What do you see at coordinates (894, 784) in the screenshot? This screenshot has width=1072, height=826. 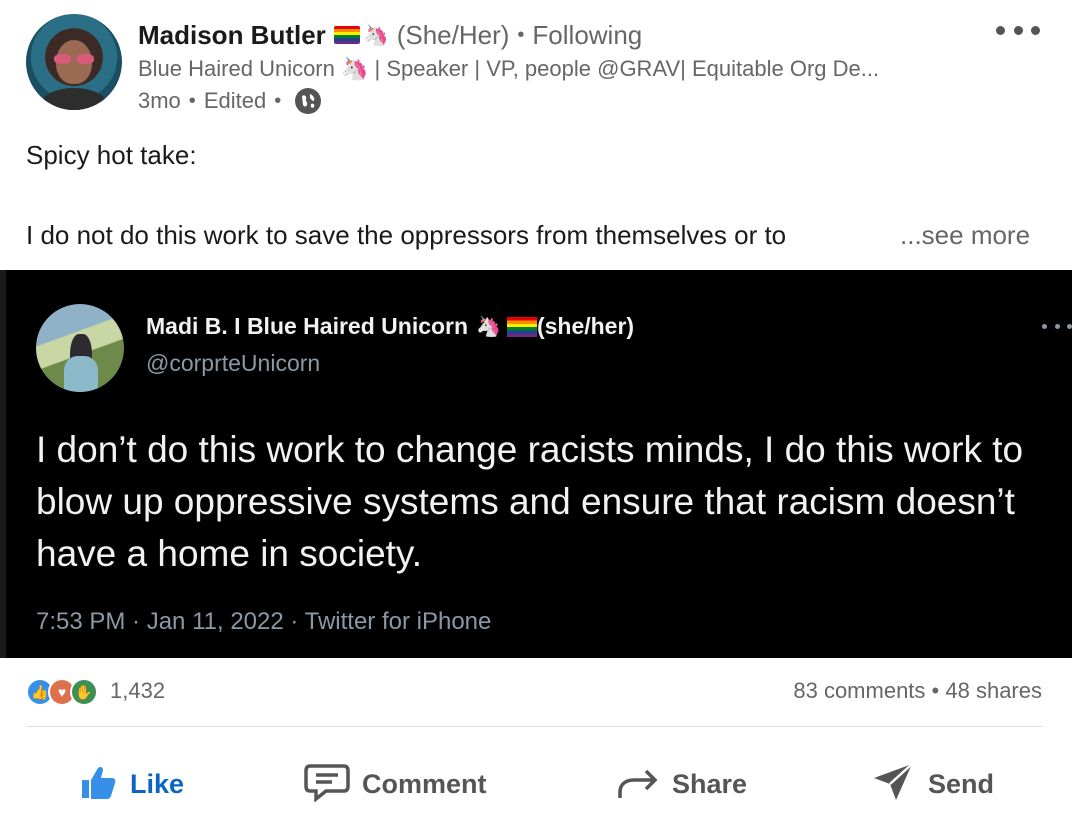 I see `send-plane-icon` at bounding box center [894, 784].